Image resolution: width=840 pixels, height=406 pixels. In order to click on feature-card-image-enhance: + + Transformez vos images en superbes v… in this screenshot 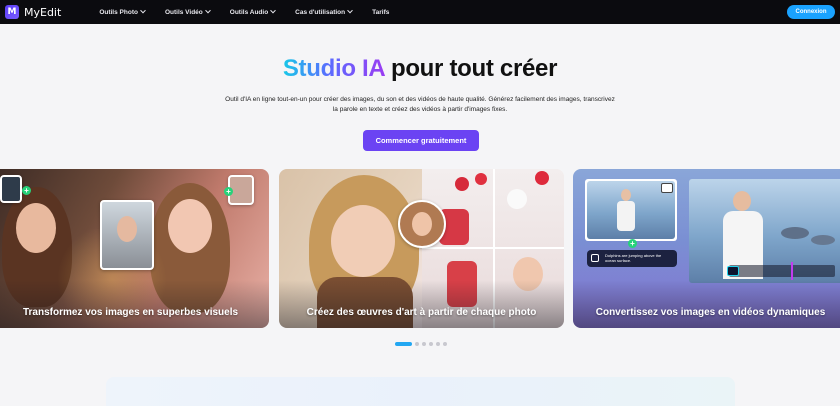, I will do `click(134, 248)`.